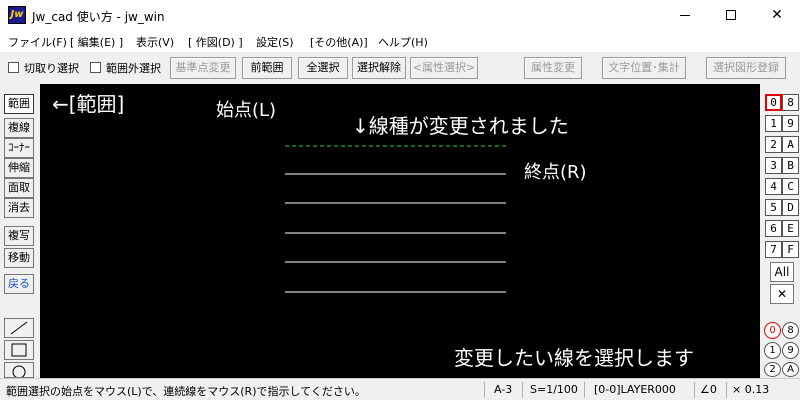  What do you see at coordinates (186, 391) in the screenshot?
I see `status-message: 範囲選択の始点をマウス(L)で、連続線をマウス(R)で指示してください。` at bounding box center [186, 391].